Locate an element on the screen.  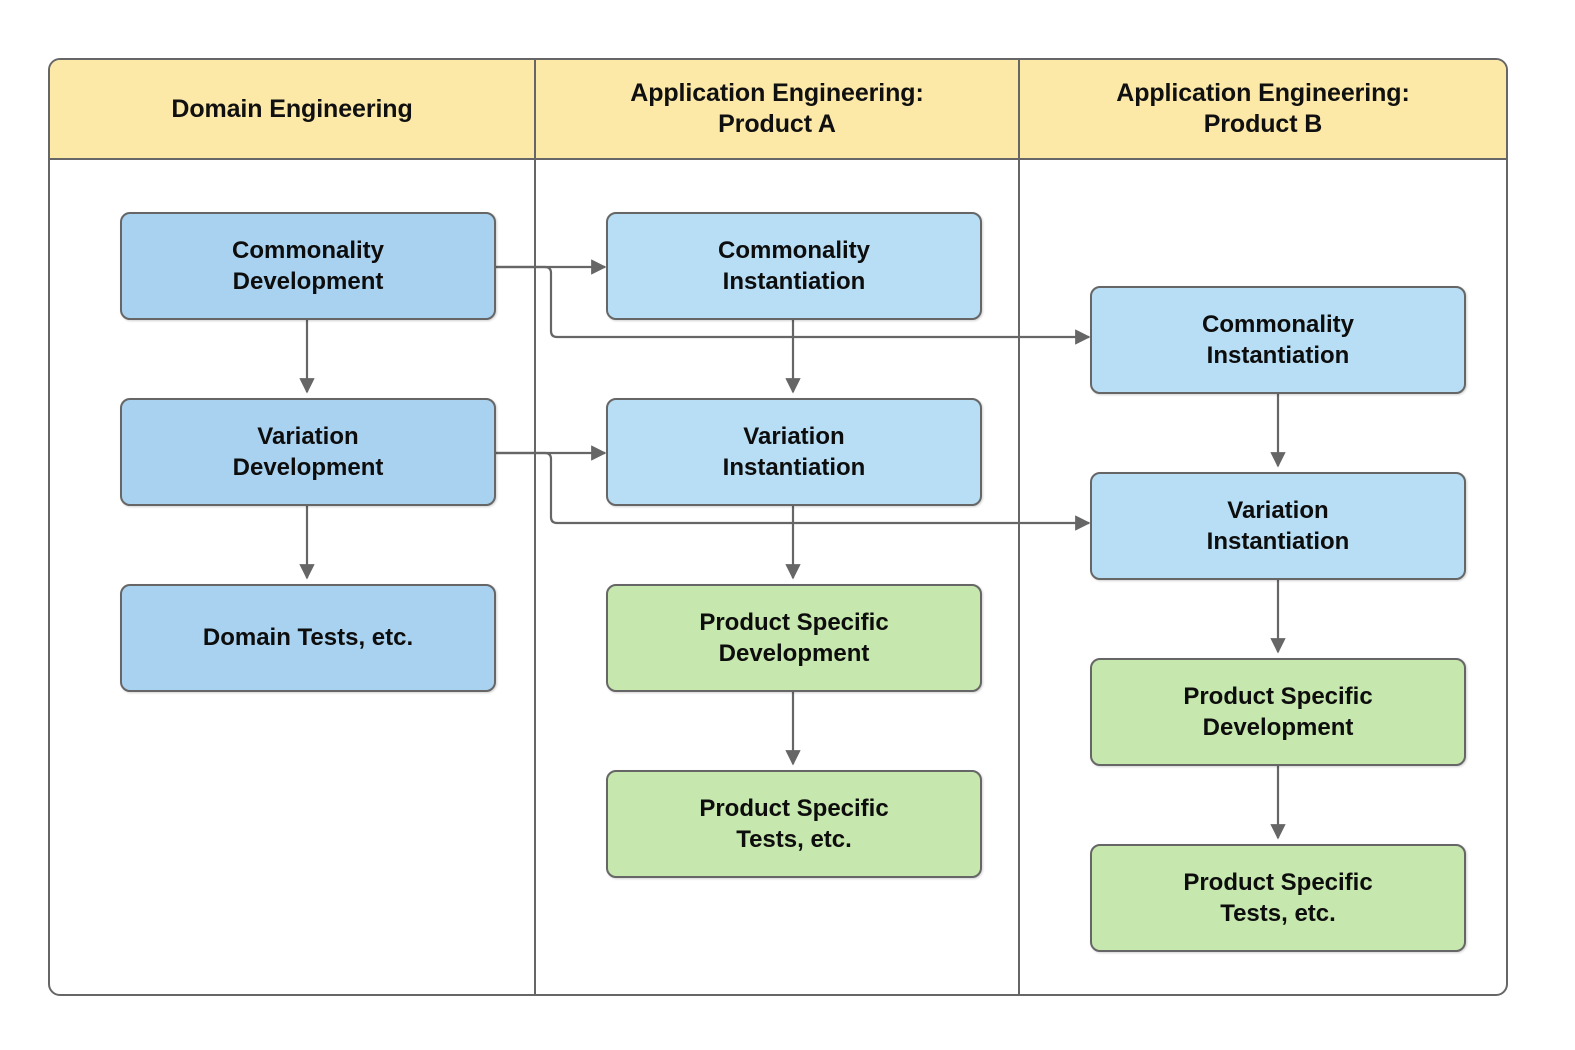
node-a-product-specific-development: Product Specific Development is located at coordinates (794, 638).